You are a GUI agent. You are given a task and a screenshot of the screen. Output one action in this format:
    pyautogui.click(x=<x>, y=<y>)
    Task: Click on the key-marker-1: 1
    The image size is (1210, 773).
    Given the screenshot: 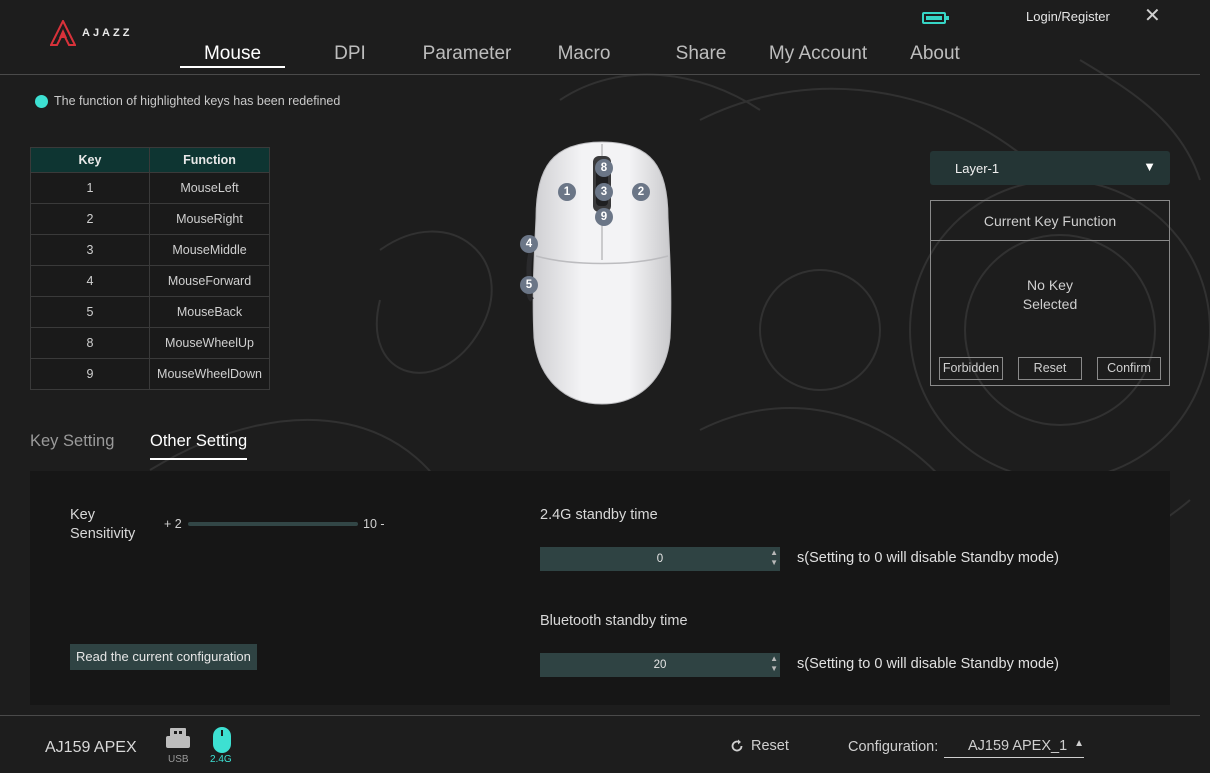 What is the action you would take?
    pyautogui.click(x=567, y=192)
    